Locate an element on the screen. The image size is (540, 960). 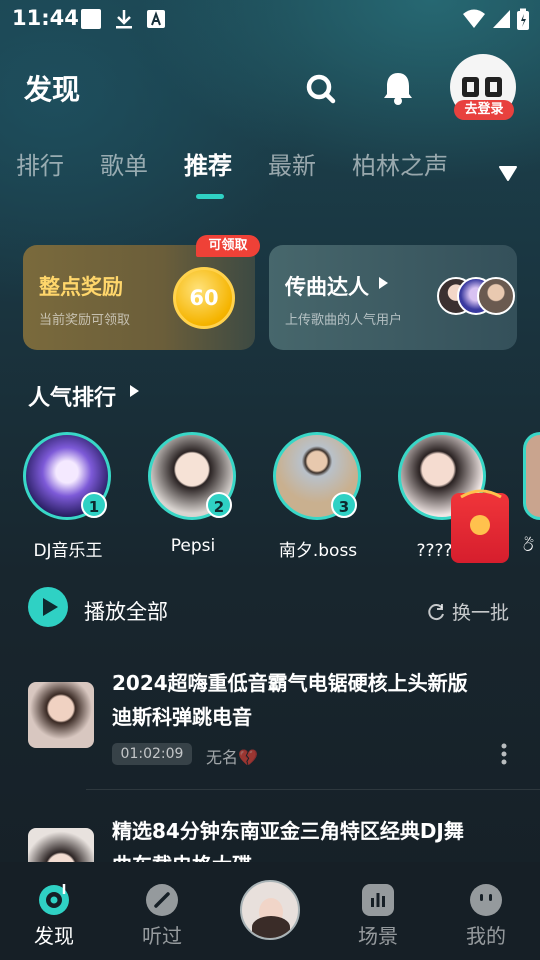
artist-avatar is located at coordinates (531, 476).